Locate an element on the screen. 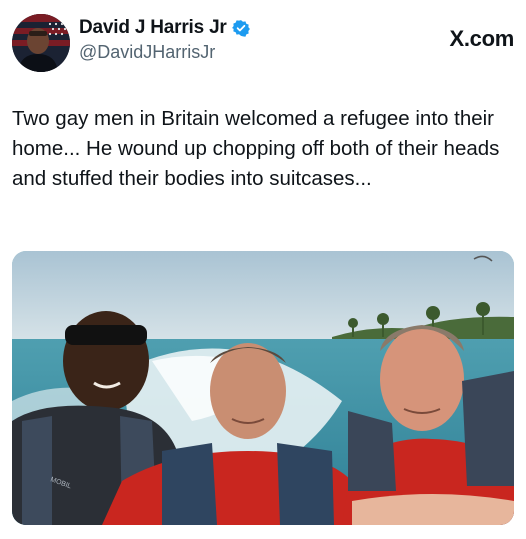 The width and height of the screenshot is (526, 539). user-handle: @DavidJHarrisJr is located at coordinates (164, 52).